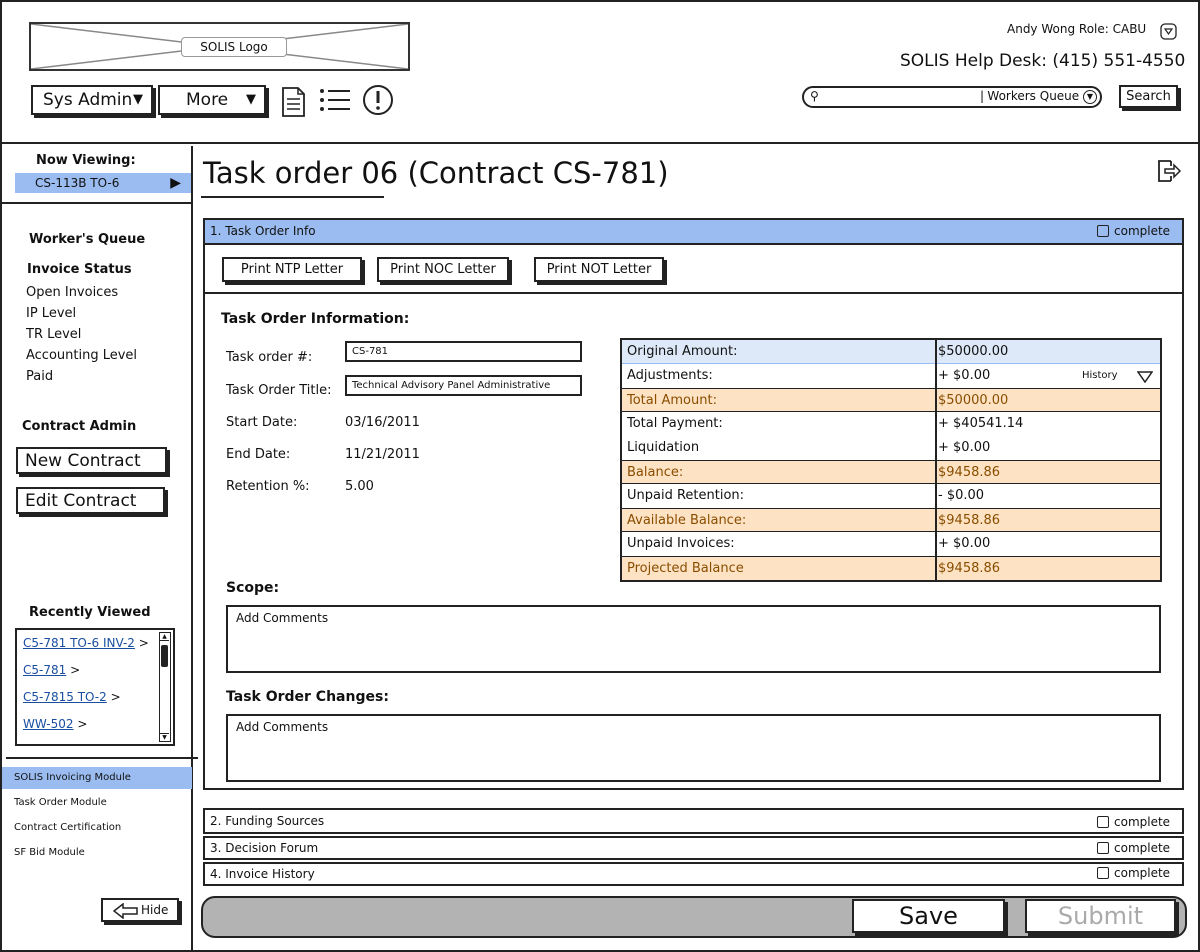 This screenshot has height=952, width=1200. I want to click on recently-viewed-heading: Recently Viewed, so click(90, 612).